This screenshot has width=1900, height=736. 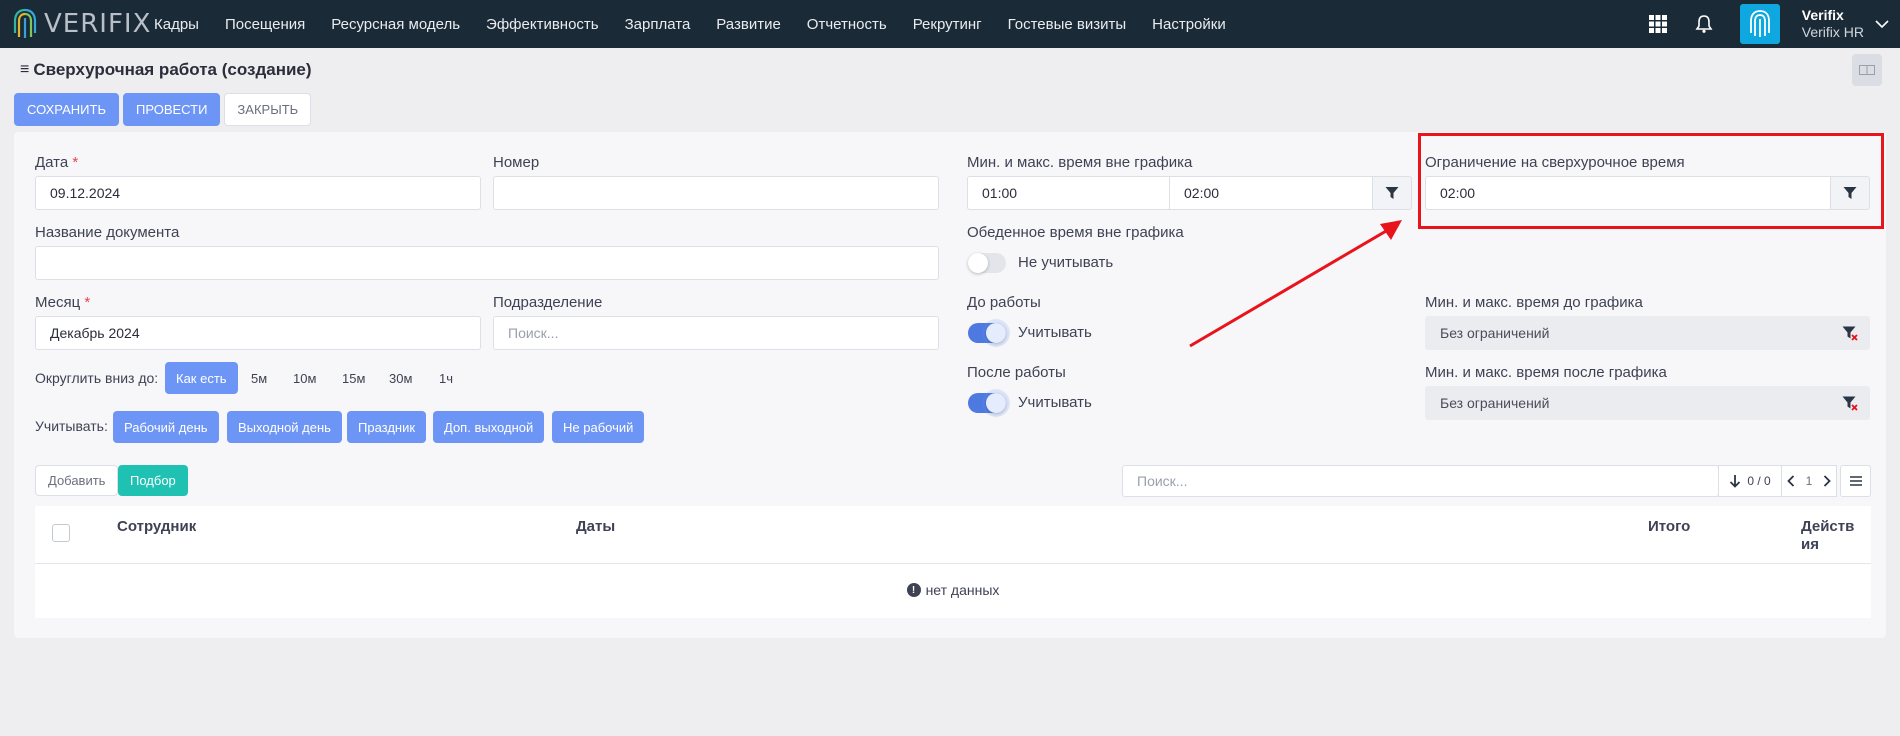 I want to click on sort-counter: 0 / 0, so click(x=1750, y=481).